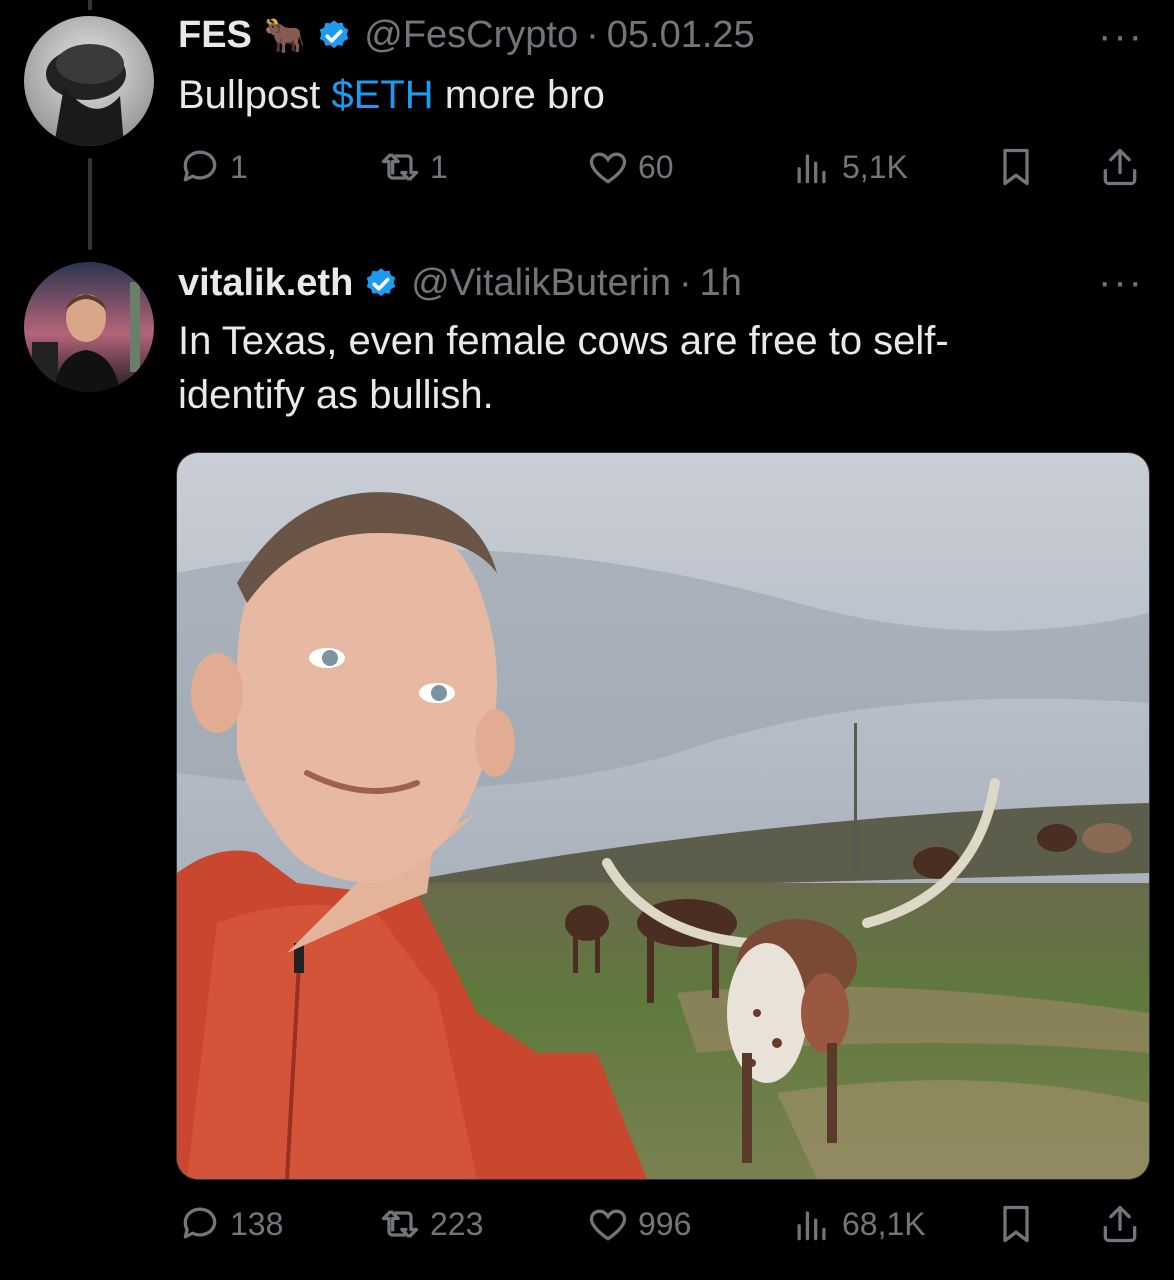  I want to click on repost-count: 223, so click(457, 1223).